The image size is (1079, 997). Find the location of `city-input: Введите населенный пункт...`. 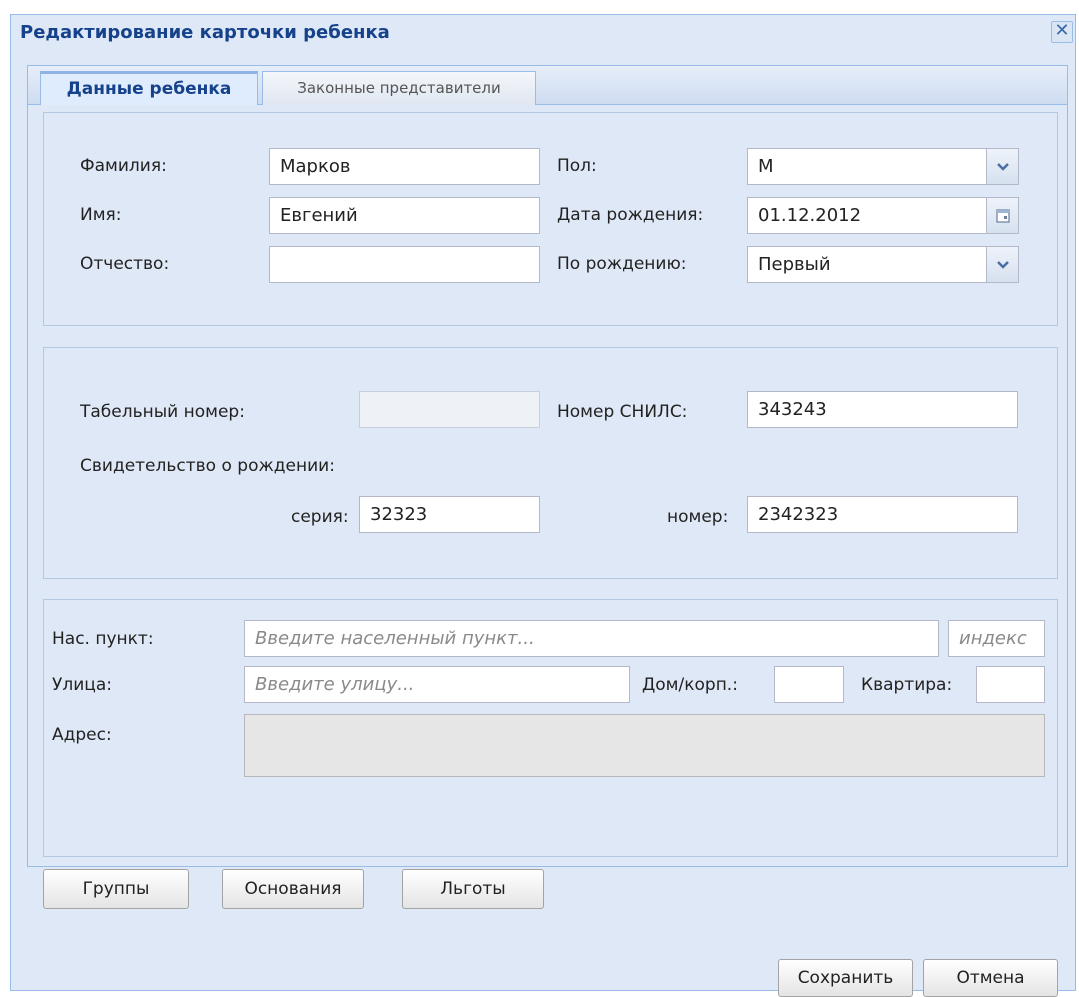

city-input: Введите населенный пункт... is located at coordinates (591, 638).